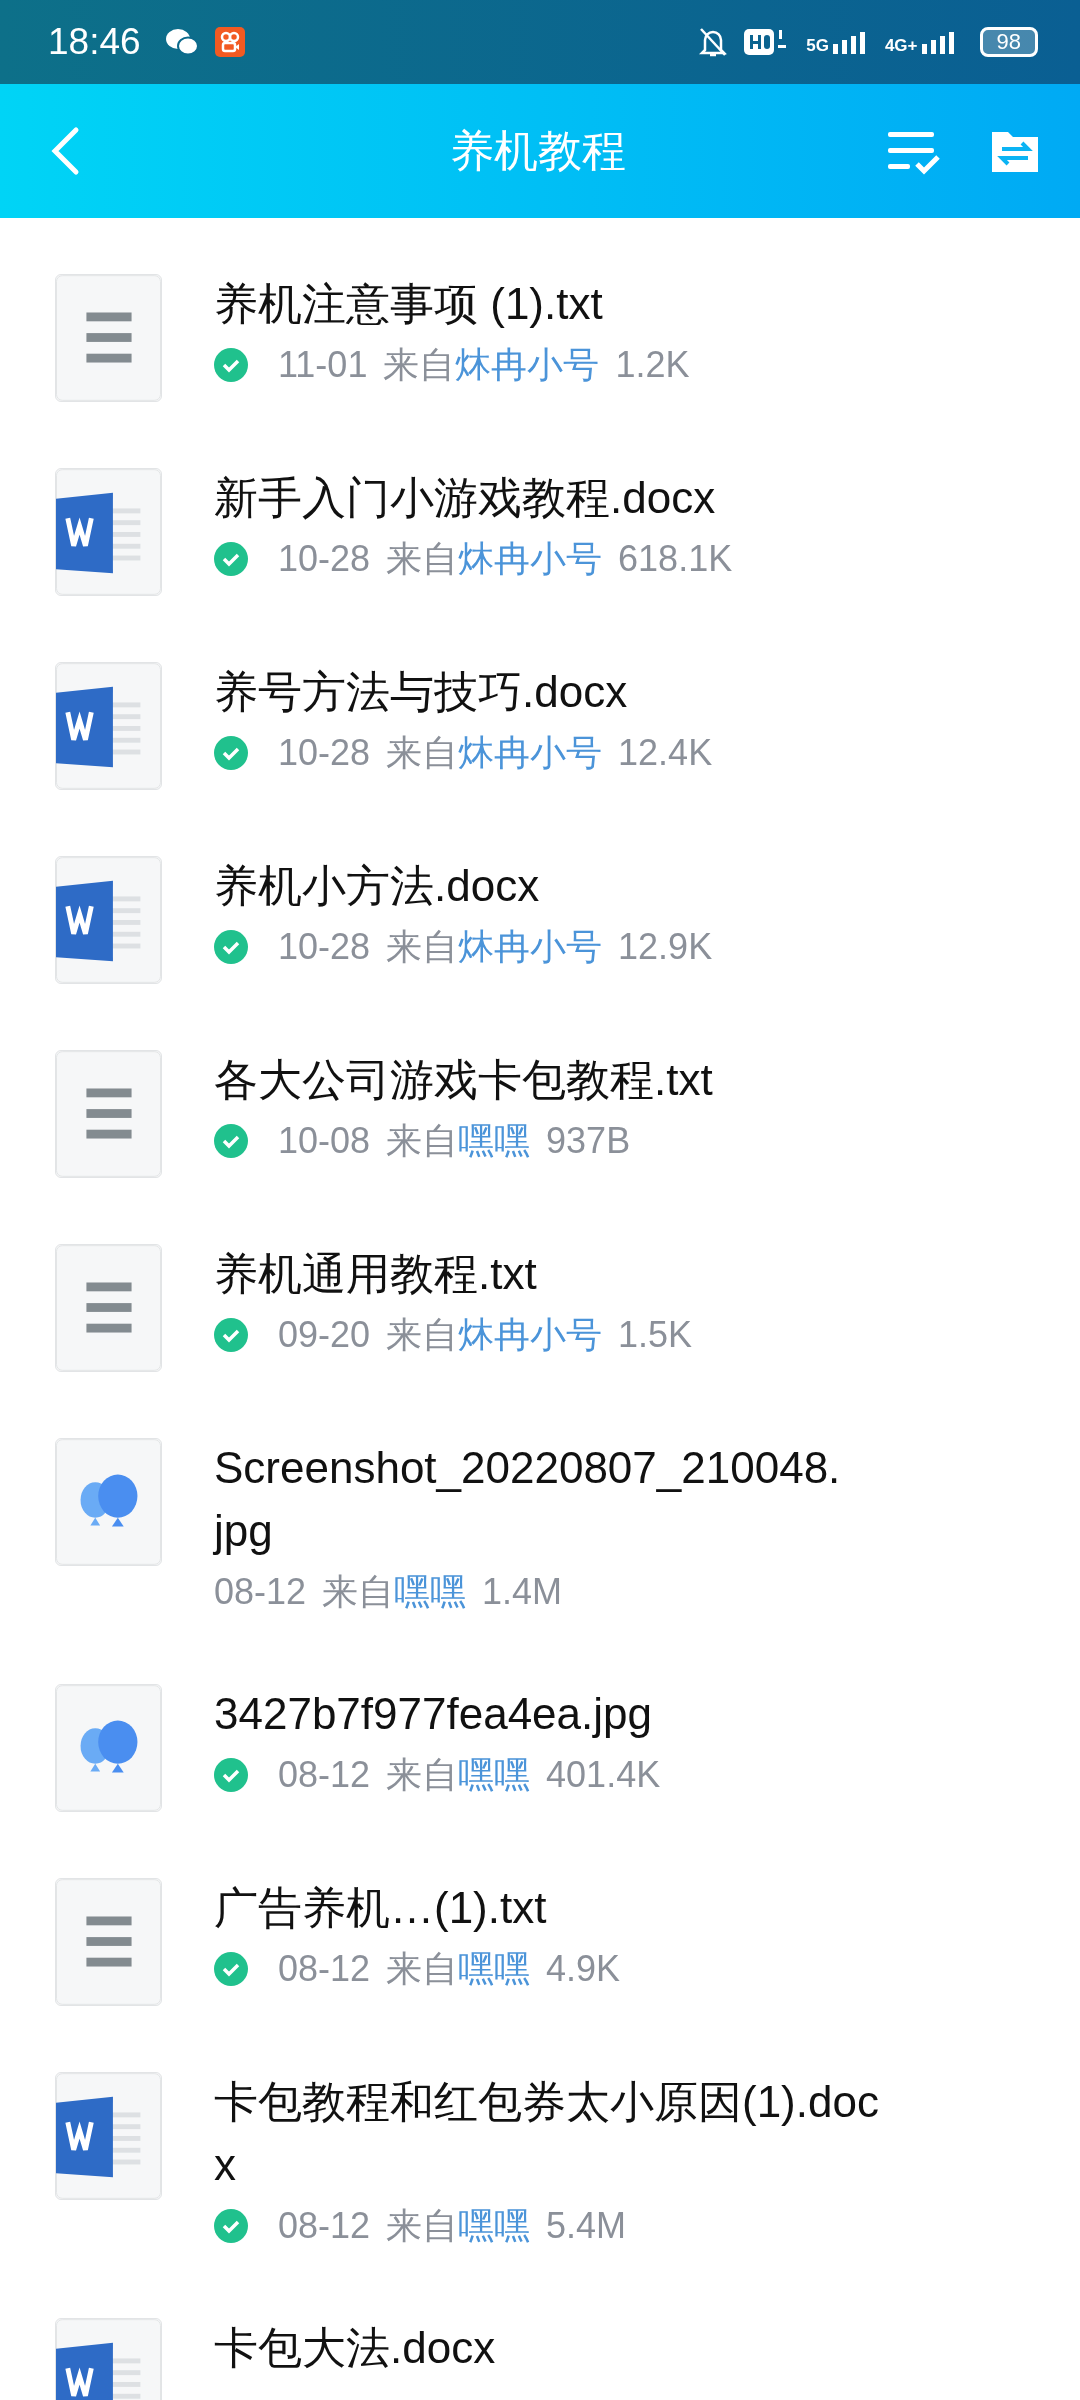  I want to click on file-size: 12.9K, so click(665, 947).